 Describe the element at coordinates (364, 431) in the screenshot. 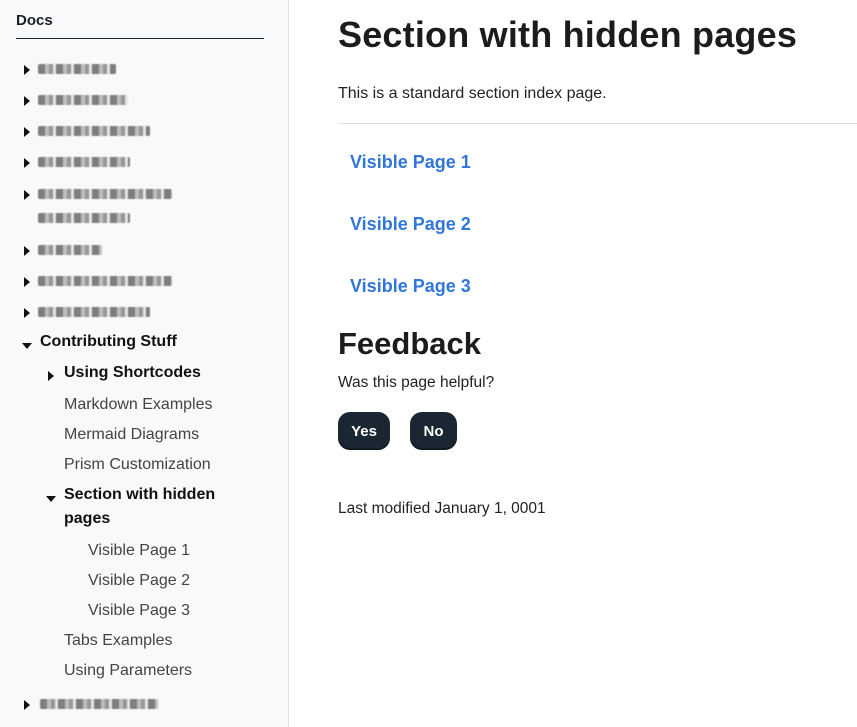

I see `feedback-yes-button: Yes` at that location.